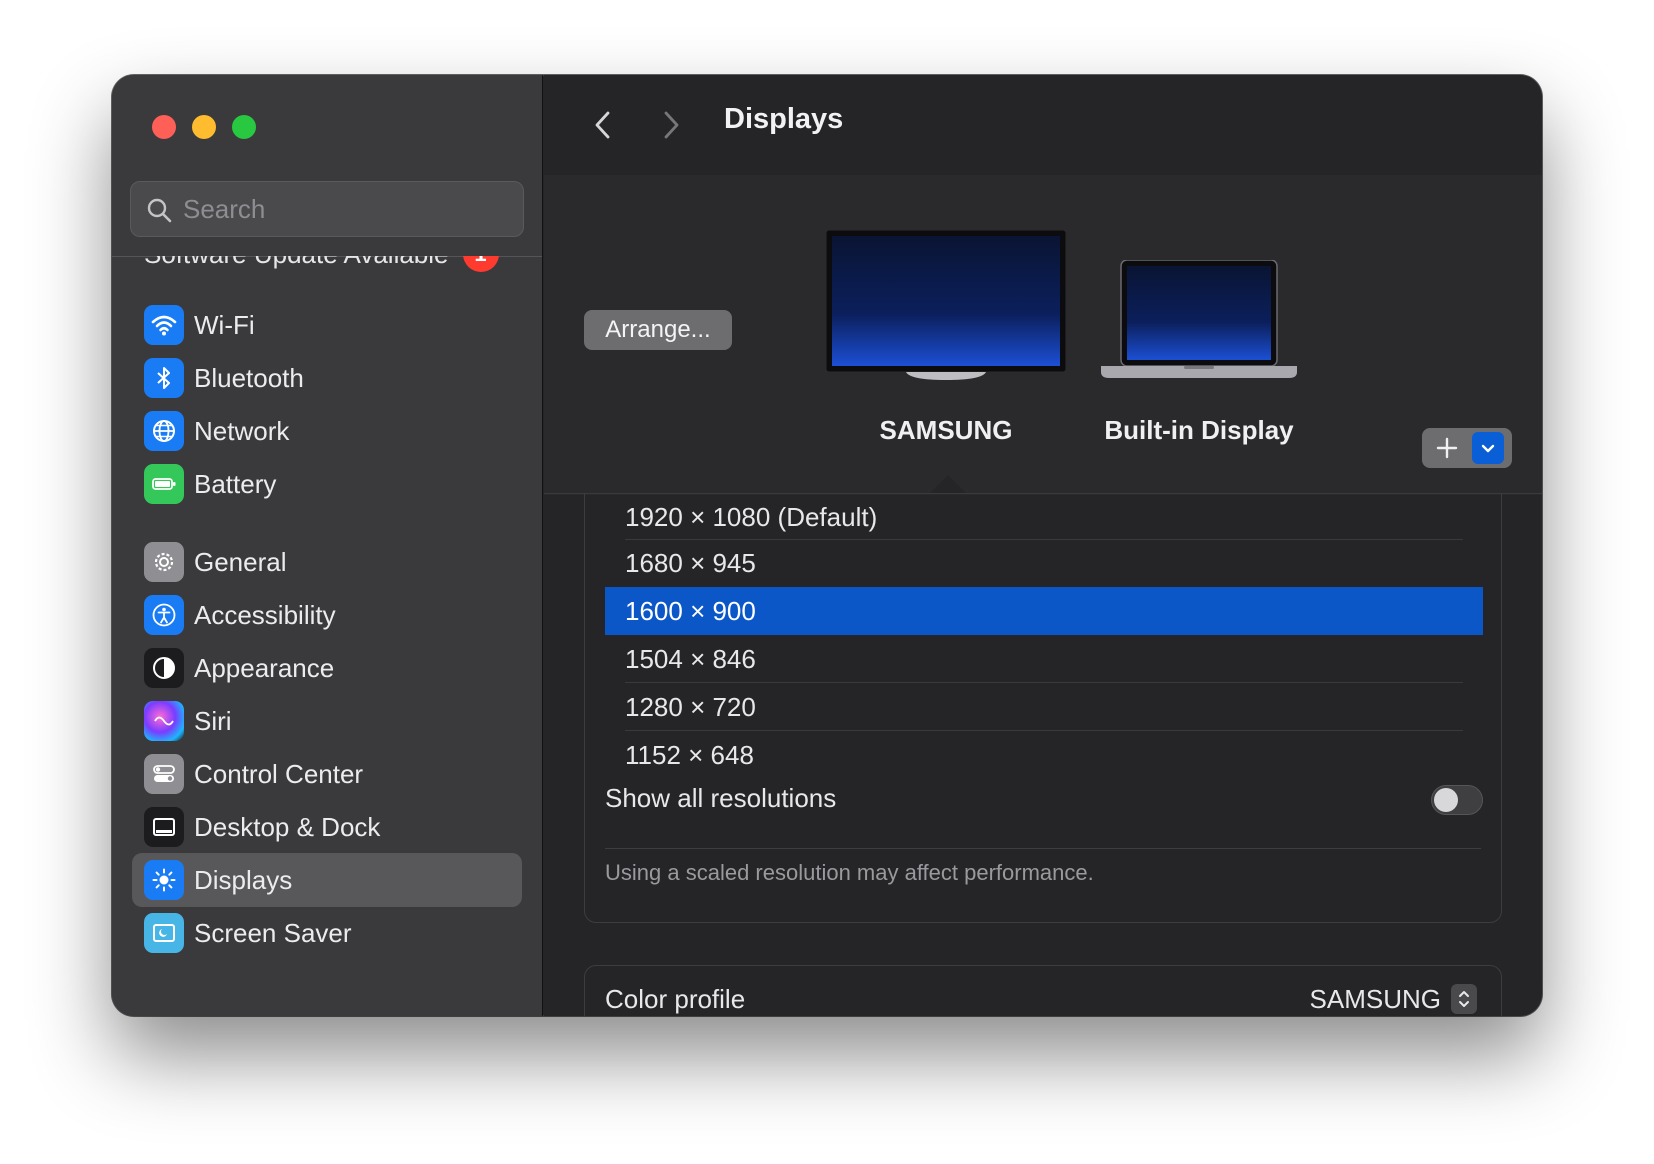  What do you see at coordinates (671, 125) in the screenshot?
I see `forward-button` at bounding box center [671, 125].